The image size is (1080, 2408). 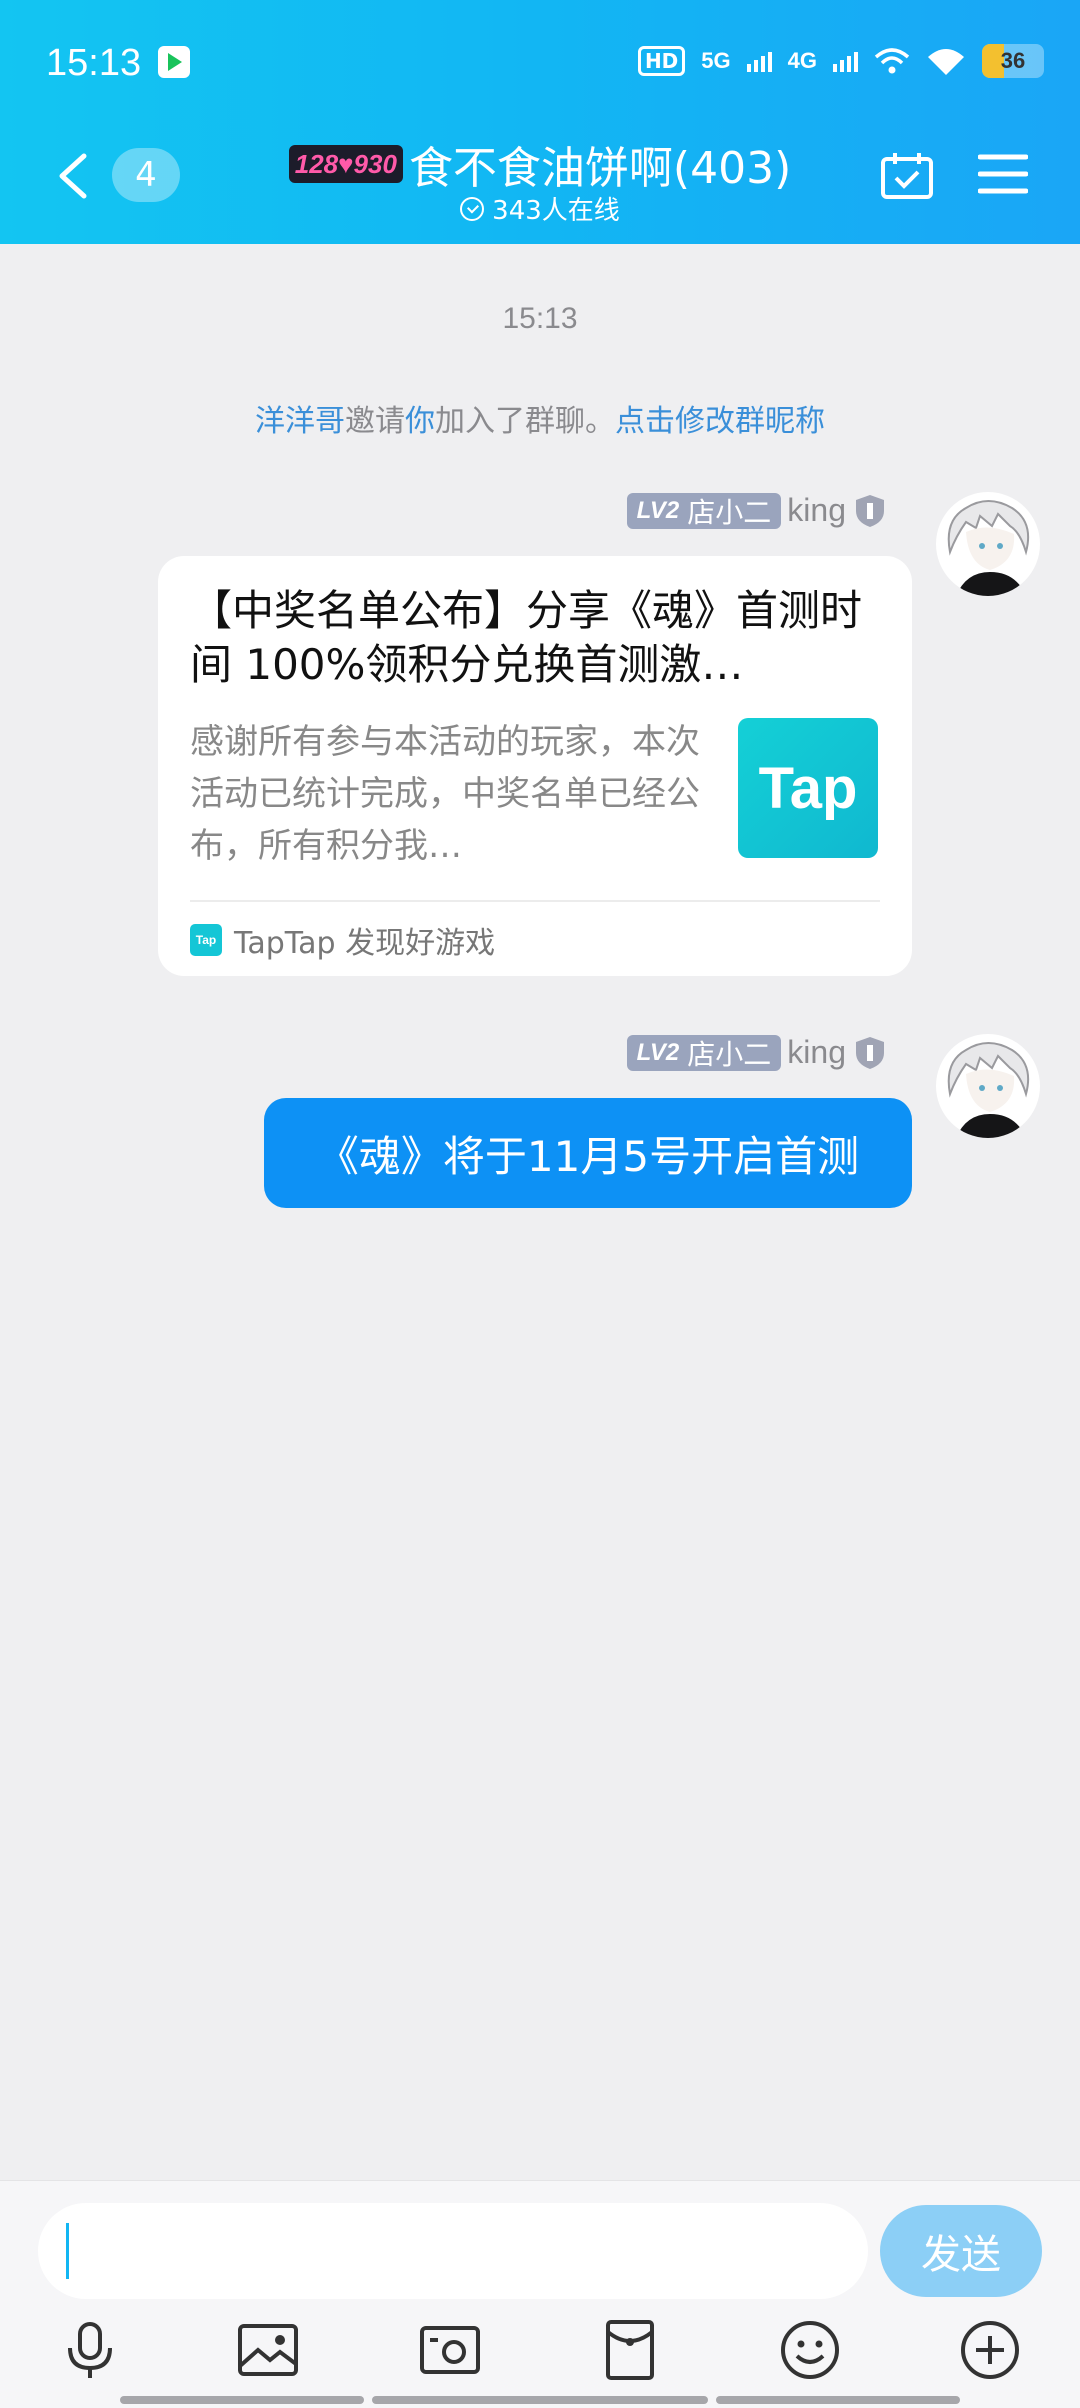 I want to click on menu-icon, so click(x=1003, y=174).